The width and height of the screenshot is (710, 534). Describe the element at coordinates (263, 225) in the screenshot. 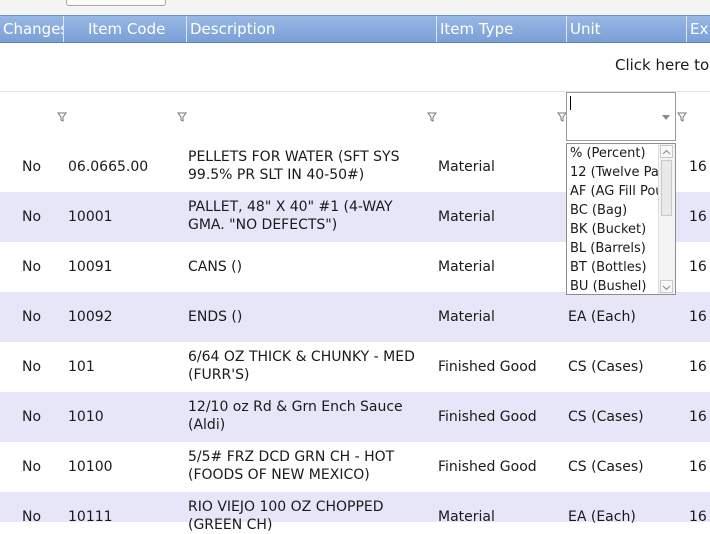

I see `cell-description-line2: GMA. "NO DEFECTS")` at that location.